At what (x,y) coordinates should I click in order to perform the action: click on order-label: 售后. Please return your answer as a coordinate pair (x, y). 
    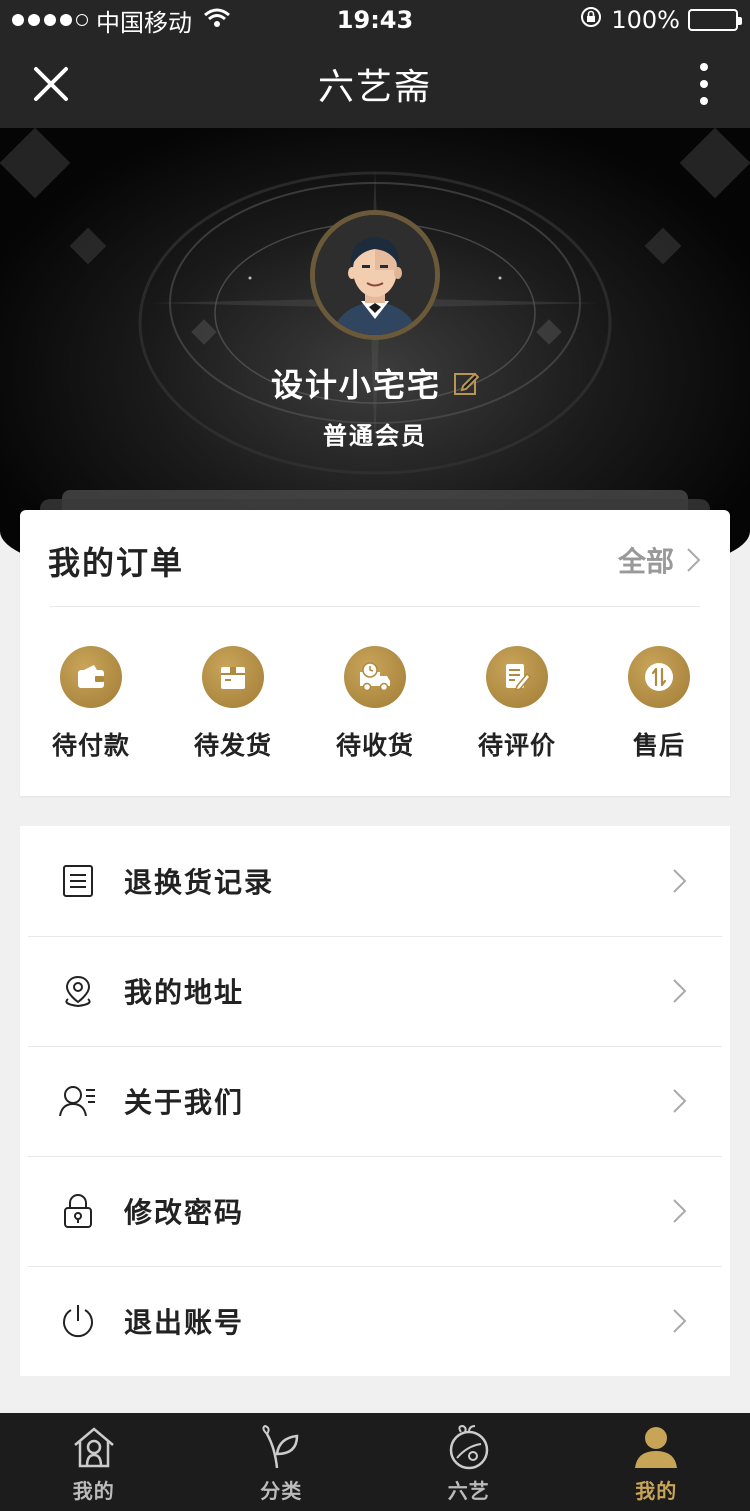
    Looking at the image, I should click on (658, 745).